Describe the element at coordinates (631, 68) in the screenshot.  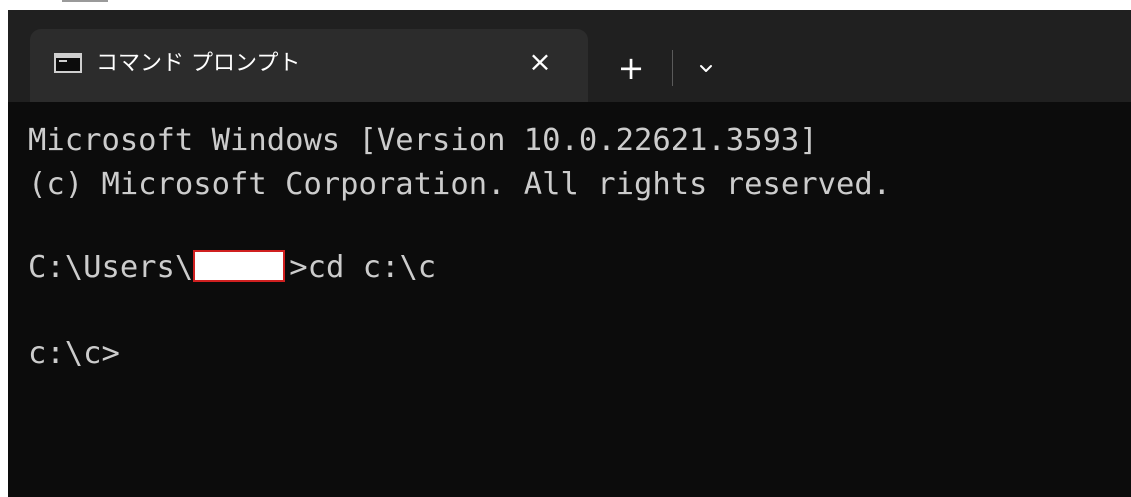
I see `new-tab-button: +` at that location.